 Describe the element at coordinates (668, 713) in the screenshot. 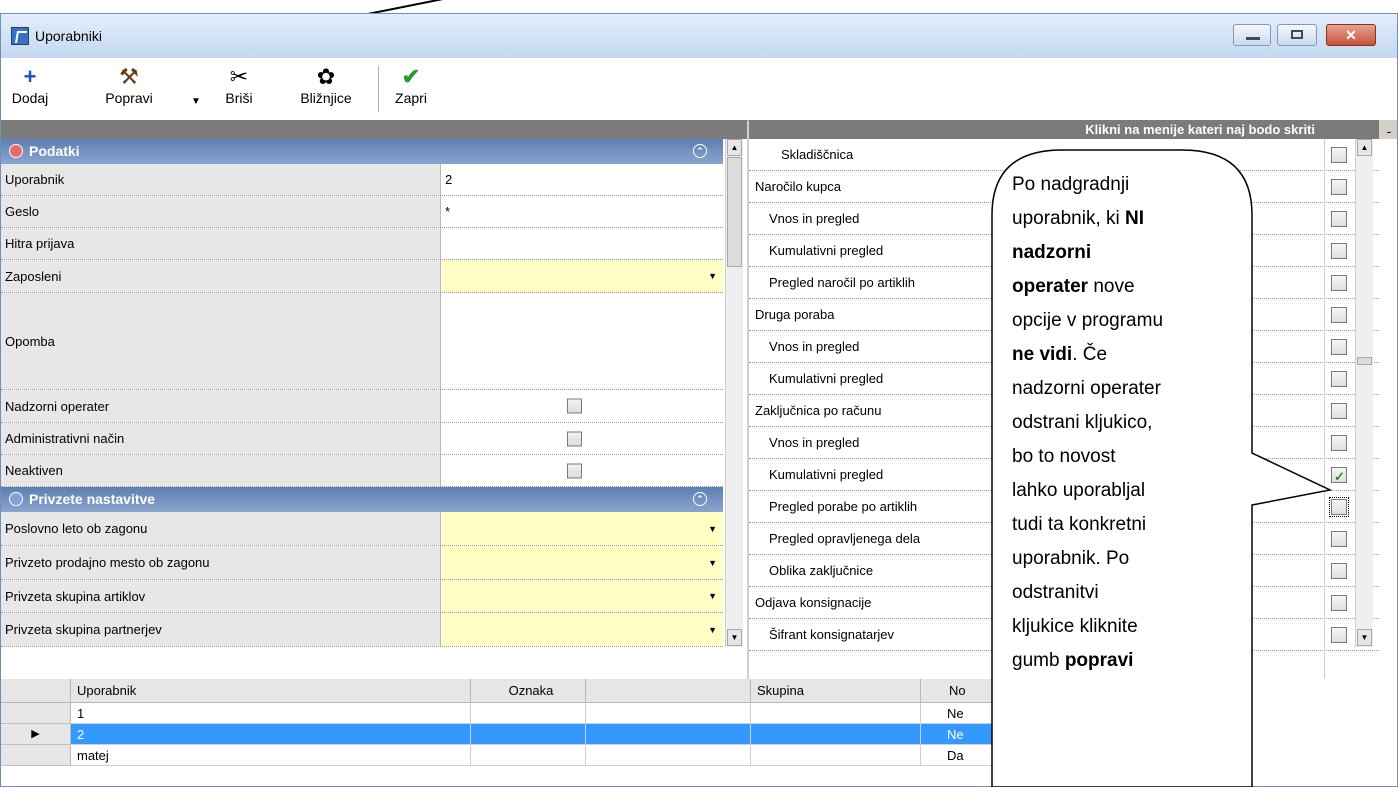

I see `cell-blank` at that location.